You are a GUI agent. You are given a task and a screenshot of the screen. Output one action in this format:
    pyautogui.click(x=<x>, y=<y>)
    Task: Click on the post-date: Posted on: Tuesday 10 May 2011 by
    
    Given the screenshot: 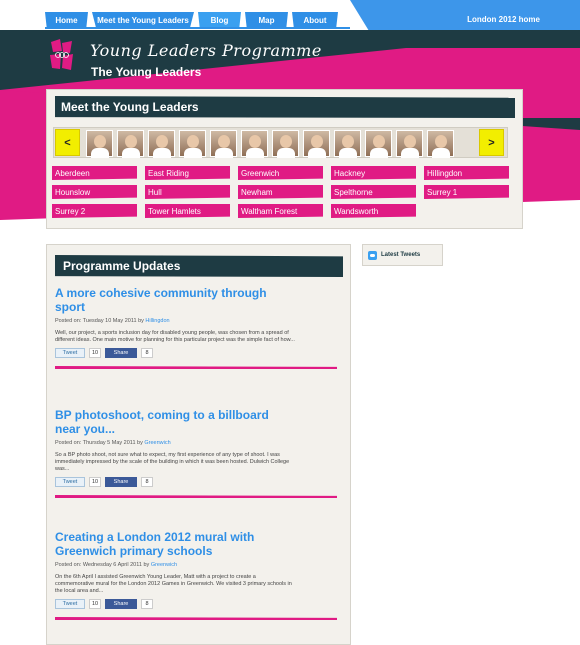 What is the action you would take?
    pyautogui.click(x=100, y=321)
    